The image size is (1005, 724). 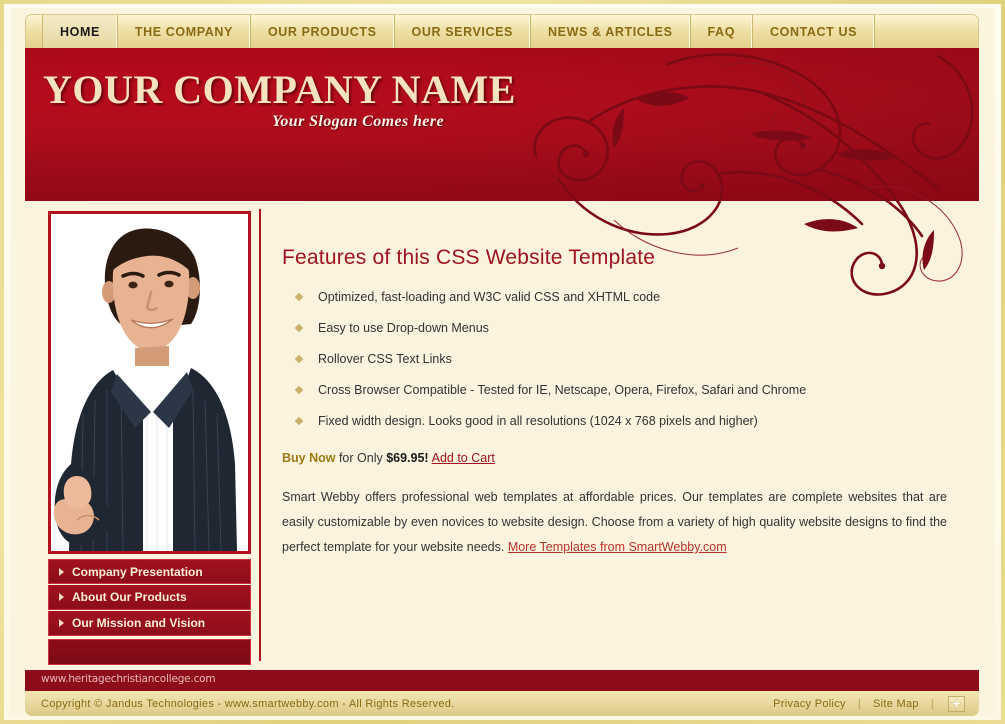 I want to click on add-to-cart-link: Add to Cart, so click(x=463, y=458).